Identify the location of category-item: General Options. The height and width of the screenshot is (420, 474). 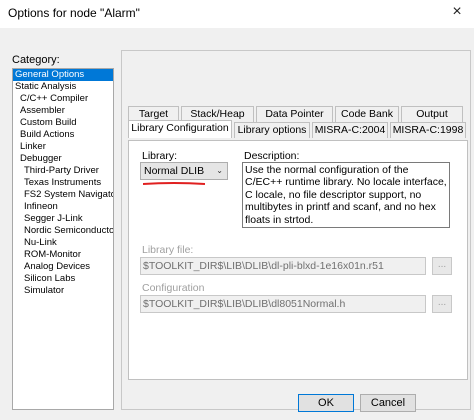
(63, 75).